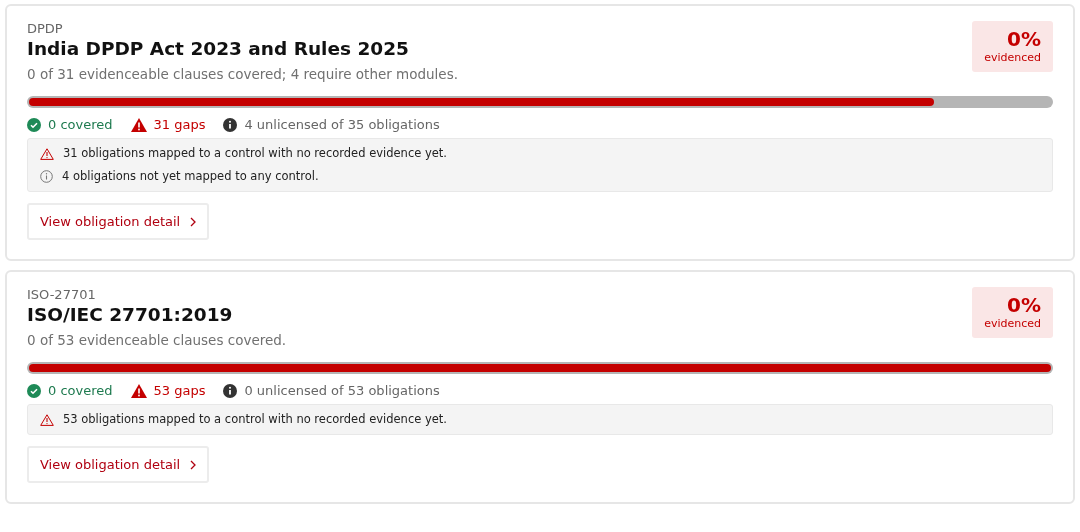 This screenshot has height=532, width=1080. I want to click on framework-code: ISO-27701, so click(62, 295).